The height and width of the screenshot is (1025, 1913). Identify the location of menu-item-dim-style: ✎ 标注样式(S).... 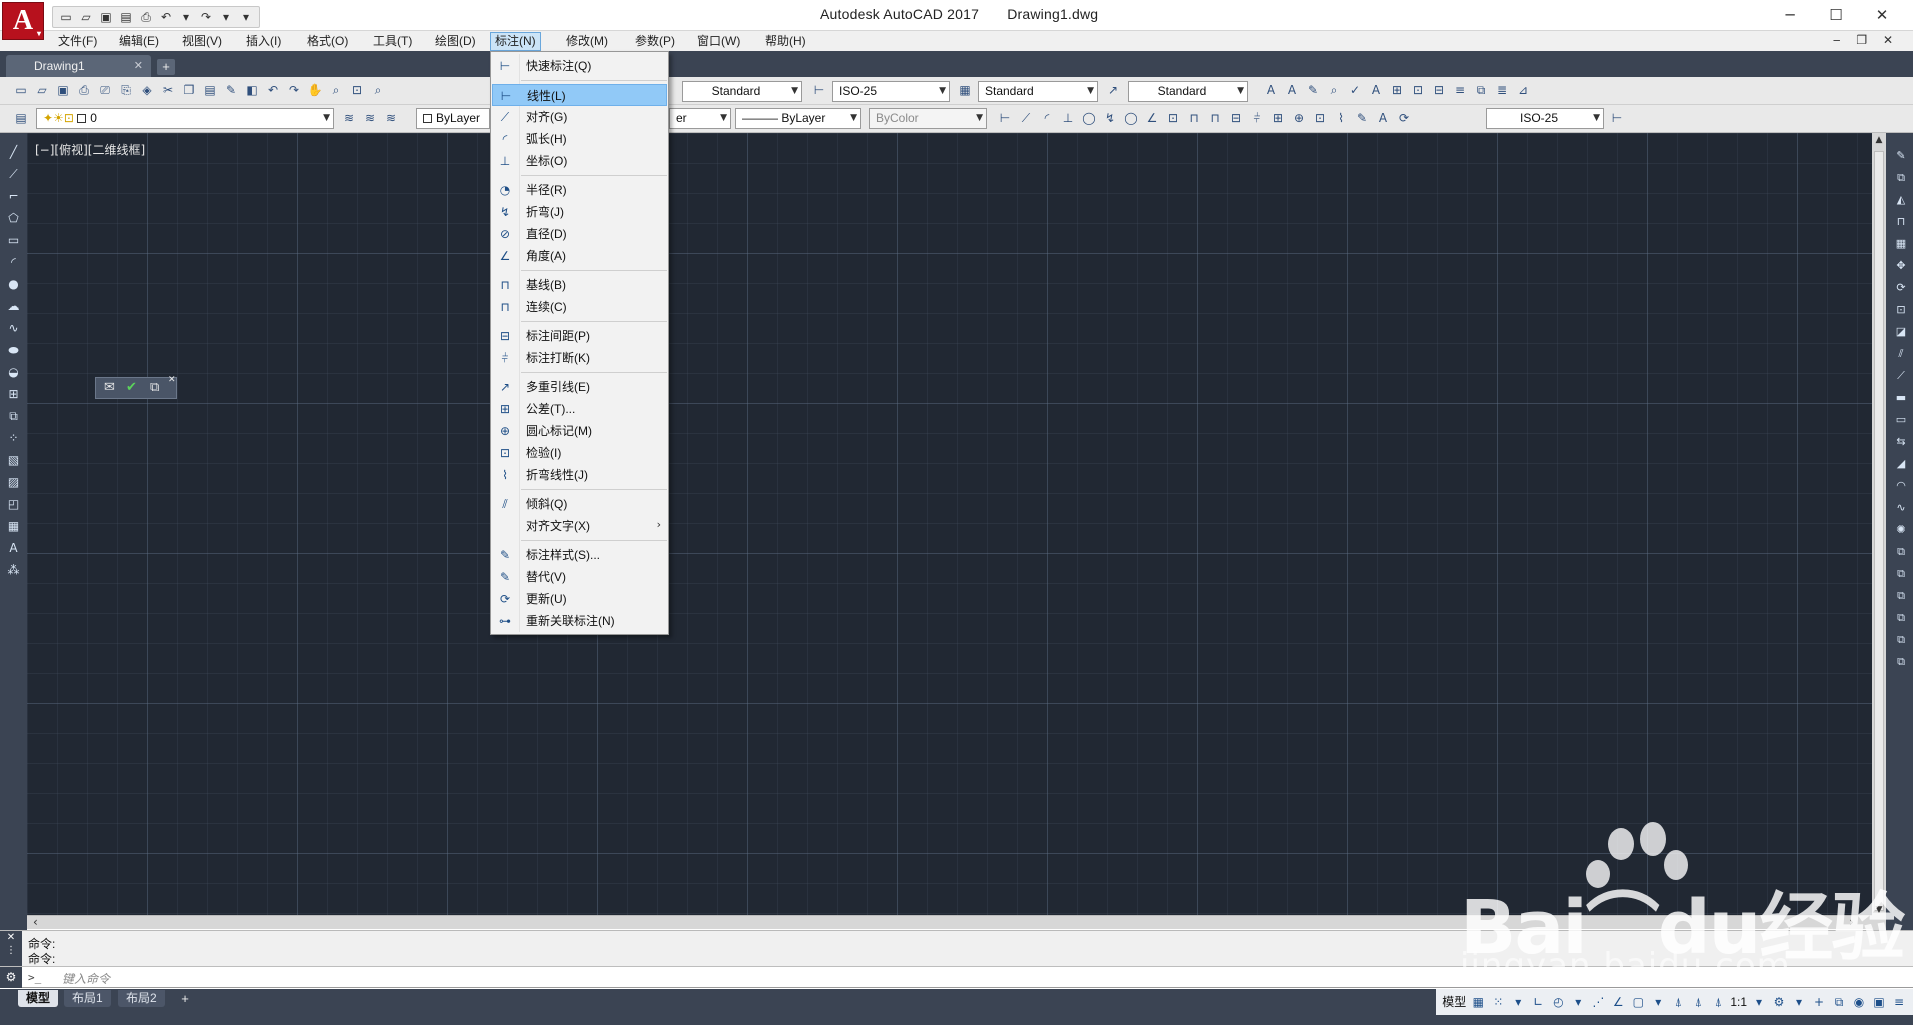
(579, 555).